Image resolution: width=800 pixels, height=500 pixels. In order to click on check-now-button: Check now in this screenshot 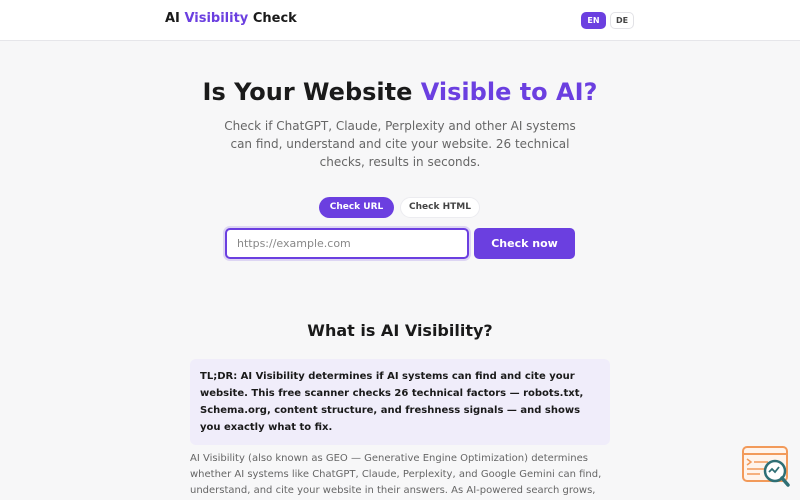, I will do `click(524, 243)`.